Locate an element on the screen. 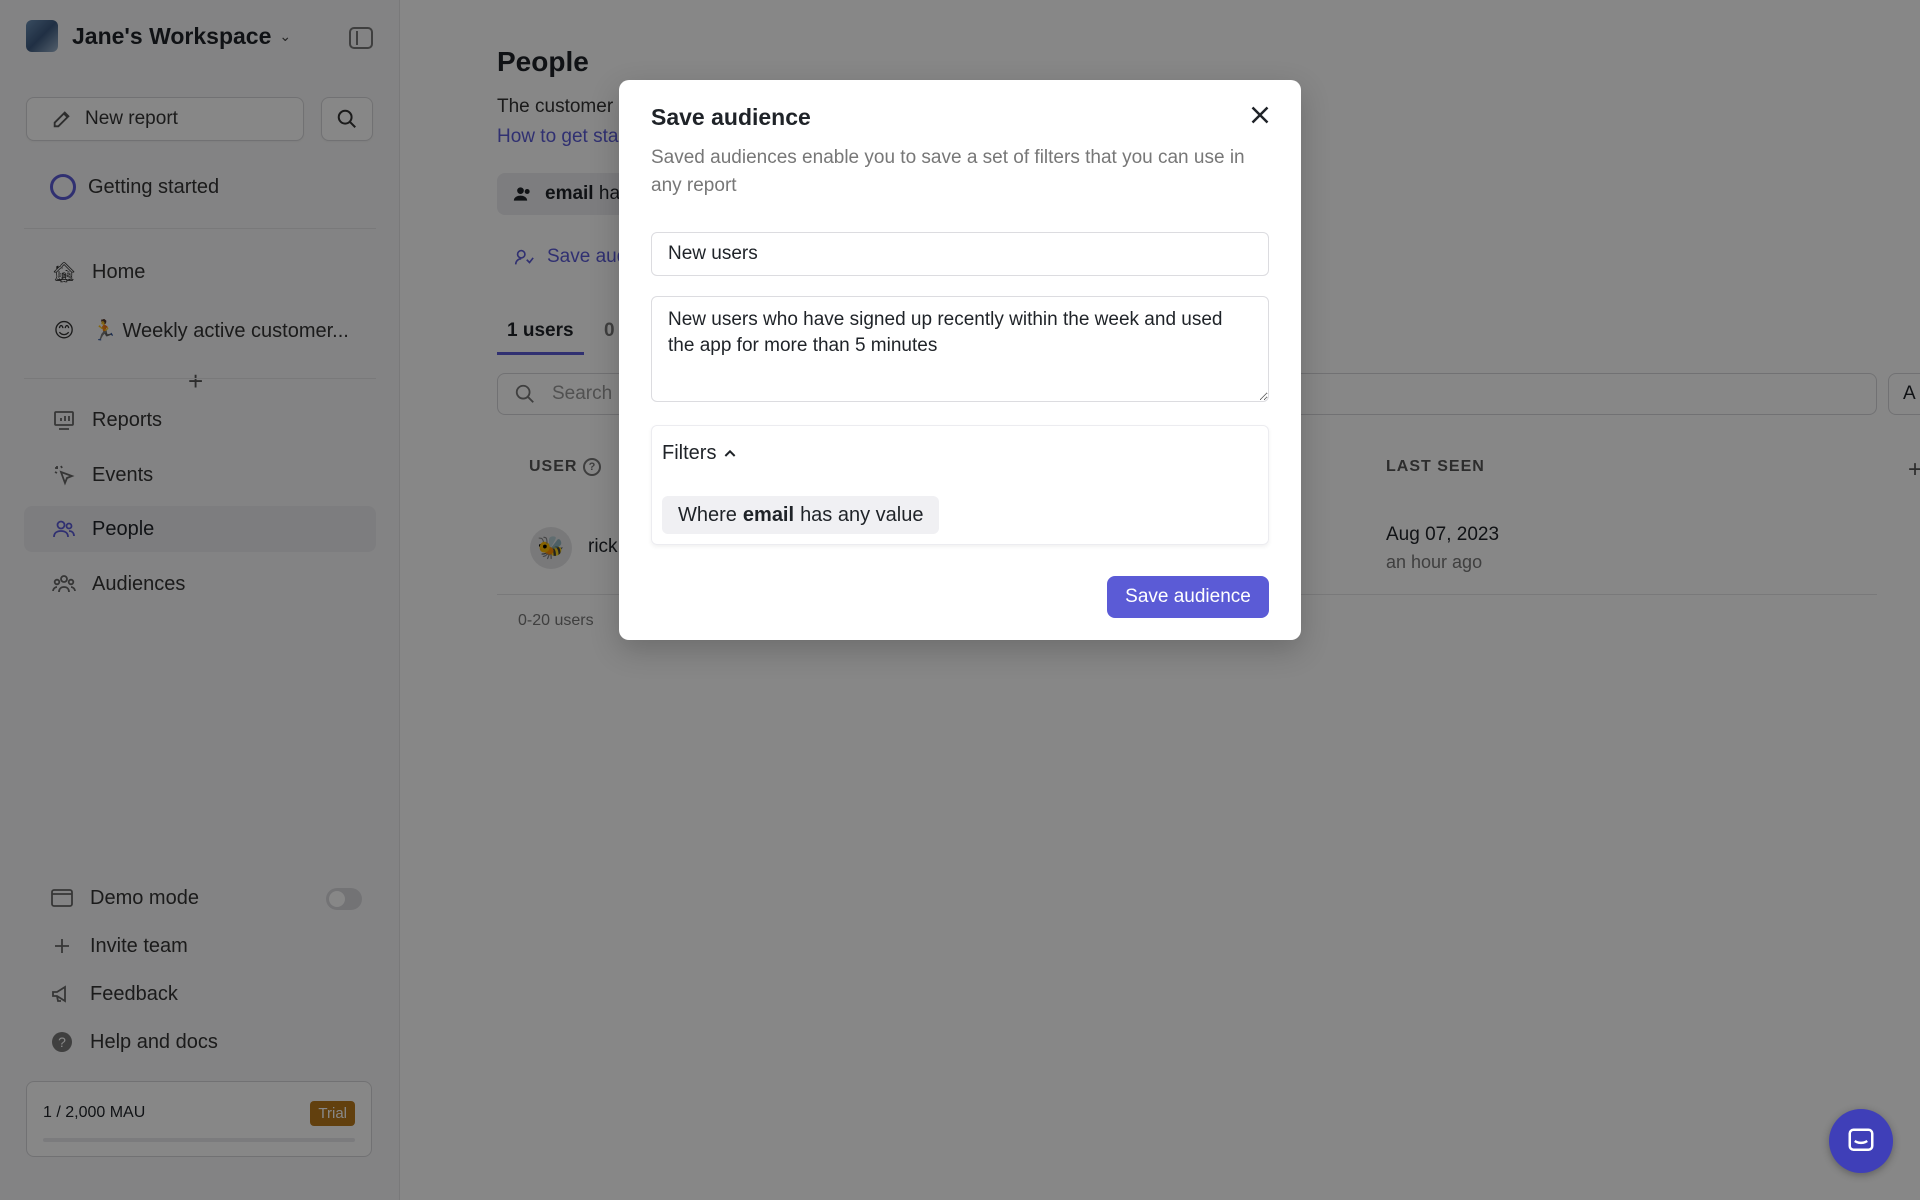 The image size is (1920, 1200). modal-title: Save audience is located at coordinates (731, 117).